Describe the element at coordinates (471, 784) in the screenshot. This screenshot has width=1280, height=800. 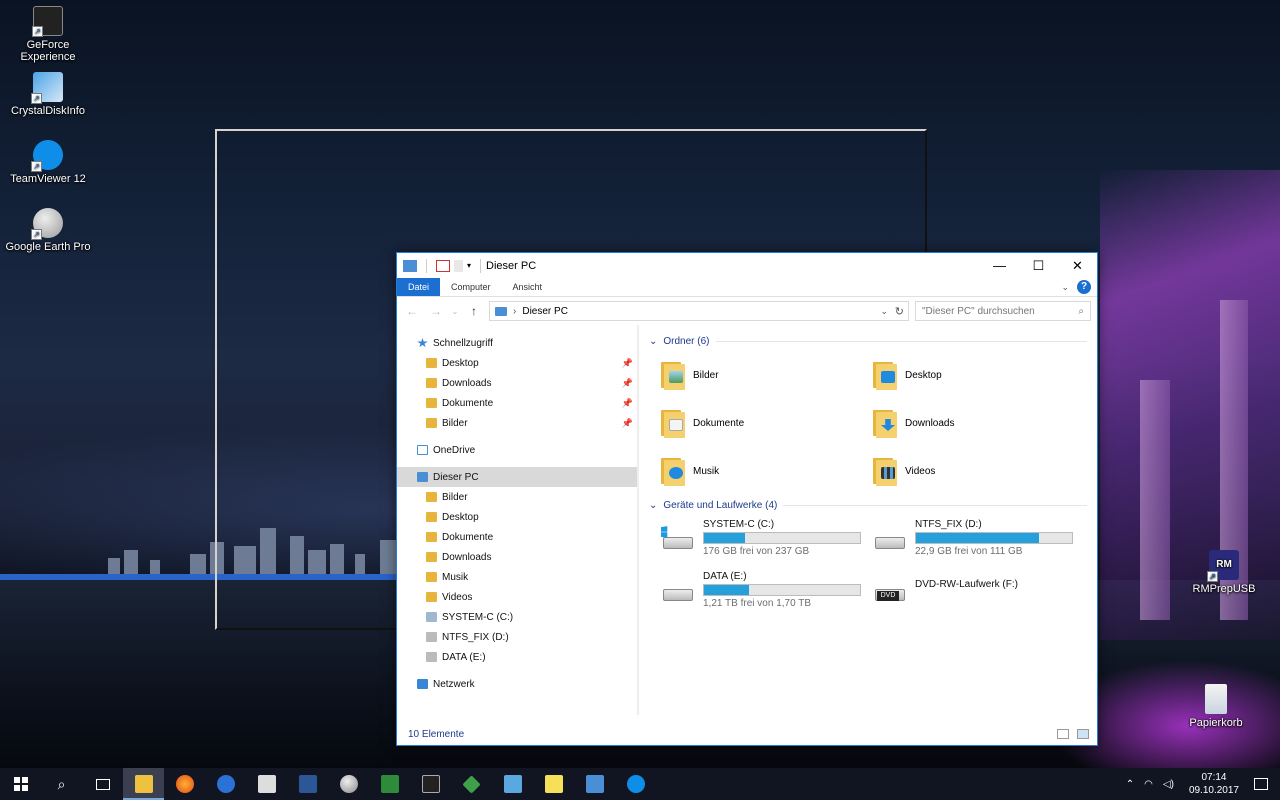
I see `taskbar-git` at that location.